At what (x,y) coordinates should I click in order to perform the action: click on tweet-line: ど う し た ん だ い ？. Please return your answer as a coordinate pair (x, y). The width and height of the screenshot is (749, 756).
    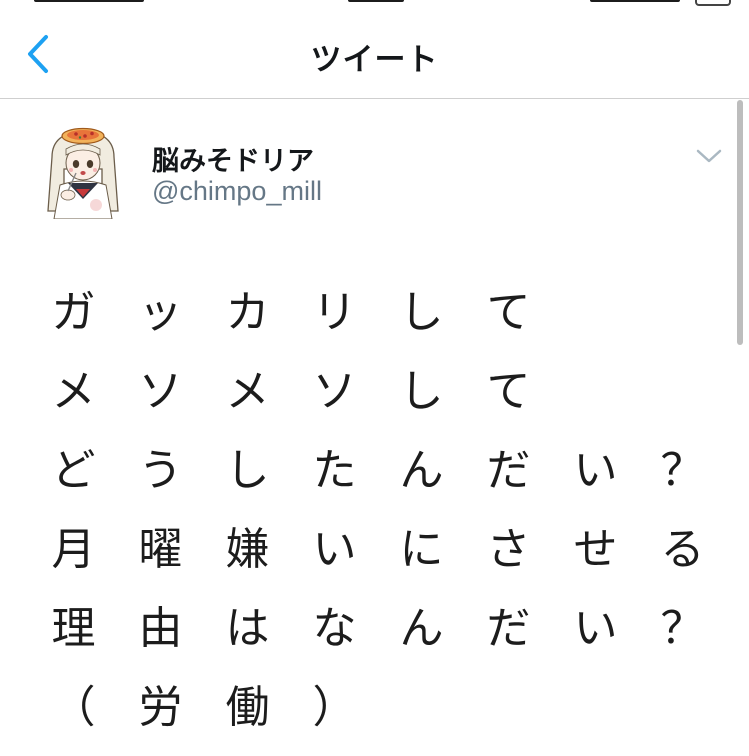
    Looking at the image, I should click on (370, 470).